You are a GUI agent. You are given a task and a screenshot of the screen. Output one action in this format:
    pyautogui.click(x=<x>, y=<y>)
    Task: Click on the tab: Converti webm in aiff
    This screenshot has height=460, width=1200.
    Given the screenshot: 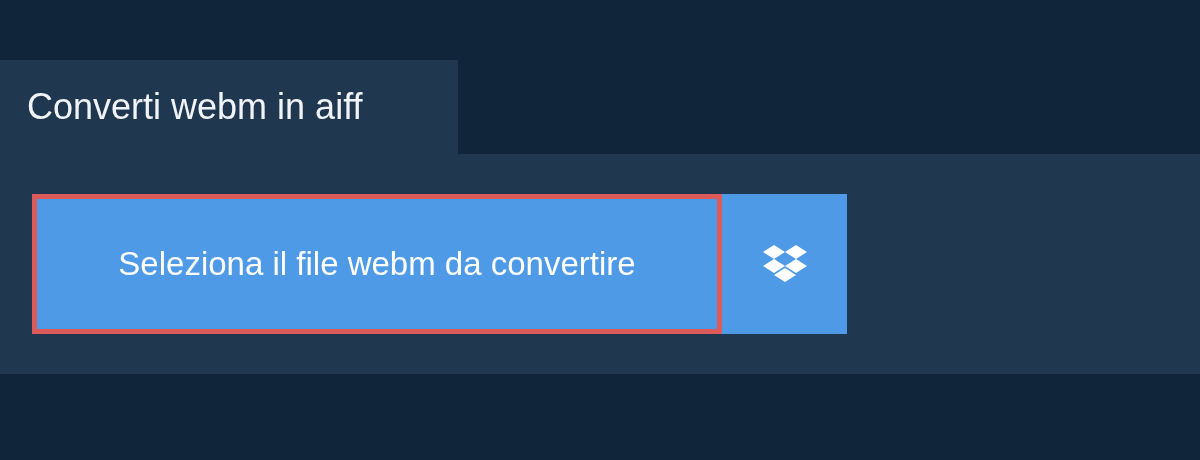 What is the action you would take?
    pyautogui.click(x=229, y=107)
    